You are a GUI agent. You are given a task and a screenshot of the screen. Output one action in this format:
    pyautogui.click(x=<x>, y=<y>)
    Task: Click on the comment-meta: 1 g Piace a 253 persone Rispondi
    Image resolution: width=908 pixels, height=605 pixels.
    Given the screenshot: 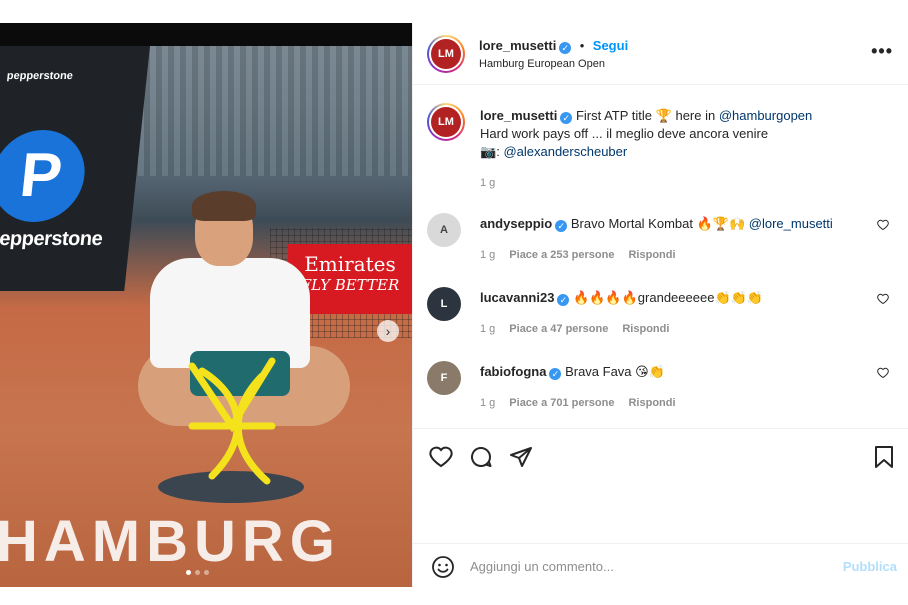 What is the action you would take?
    pyautogui.click(x=578, y=255)
    